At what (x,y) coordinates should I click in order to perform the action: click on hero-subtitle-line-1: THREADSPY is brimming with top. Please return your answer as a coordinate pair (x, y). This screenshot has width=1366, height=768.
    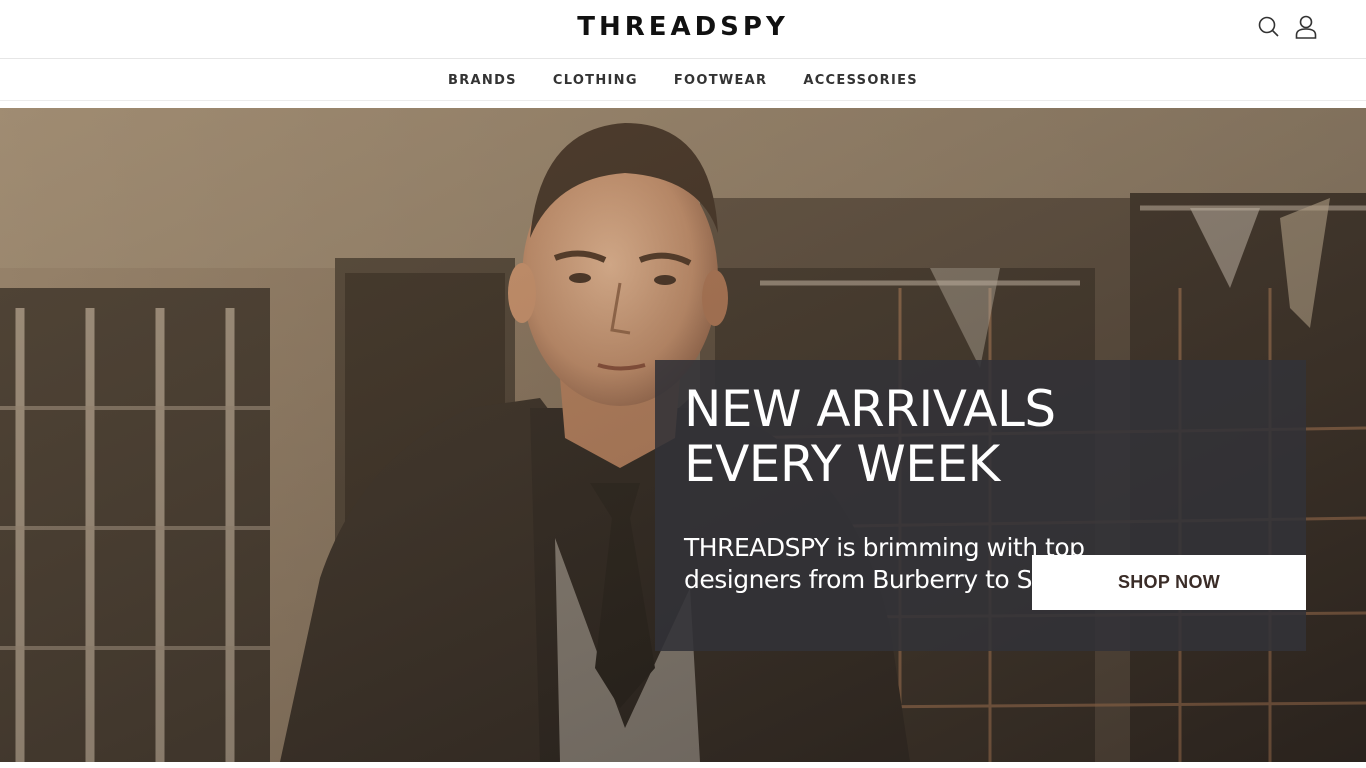
    Looking at the image, I should click on (884, 547).